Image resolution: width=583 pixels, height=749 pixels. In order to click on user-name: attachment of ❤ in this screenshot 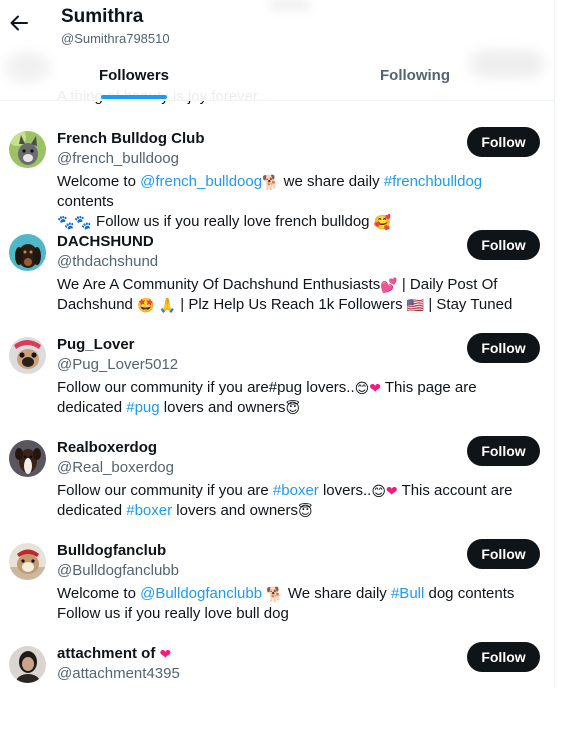, I will do `click(114, 653)`.